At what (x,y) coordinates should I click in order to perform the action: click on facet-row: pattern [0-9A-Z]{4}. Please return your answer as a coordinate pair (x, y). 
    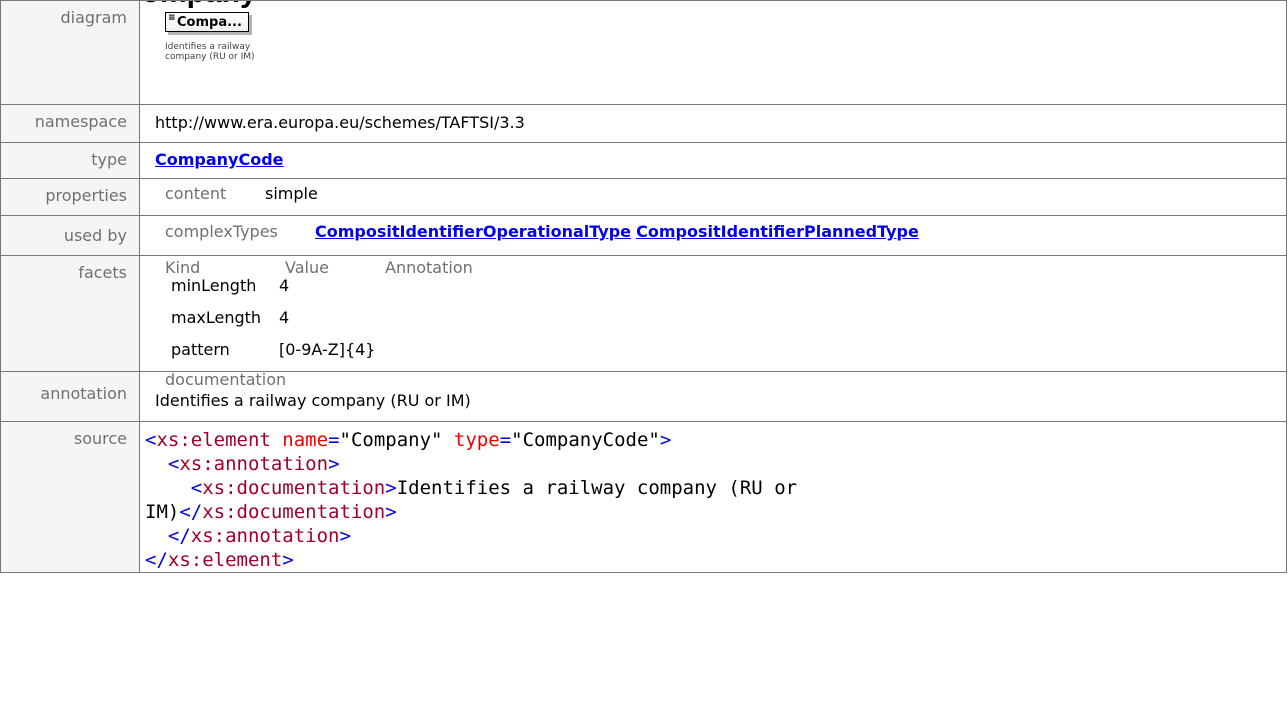
    Looking at the image, I should click on (725, 350).